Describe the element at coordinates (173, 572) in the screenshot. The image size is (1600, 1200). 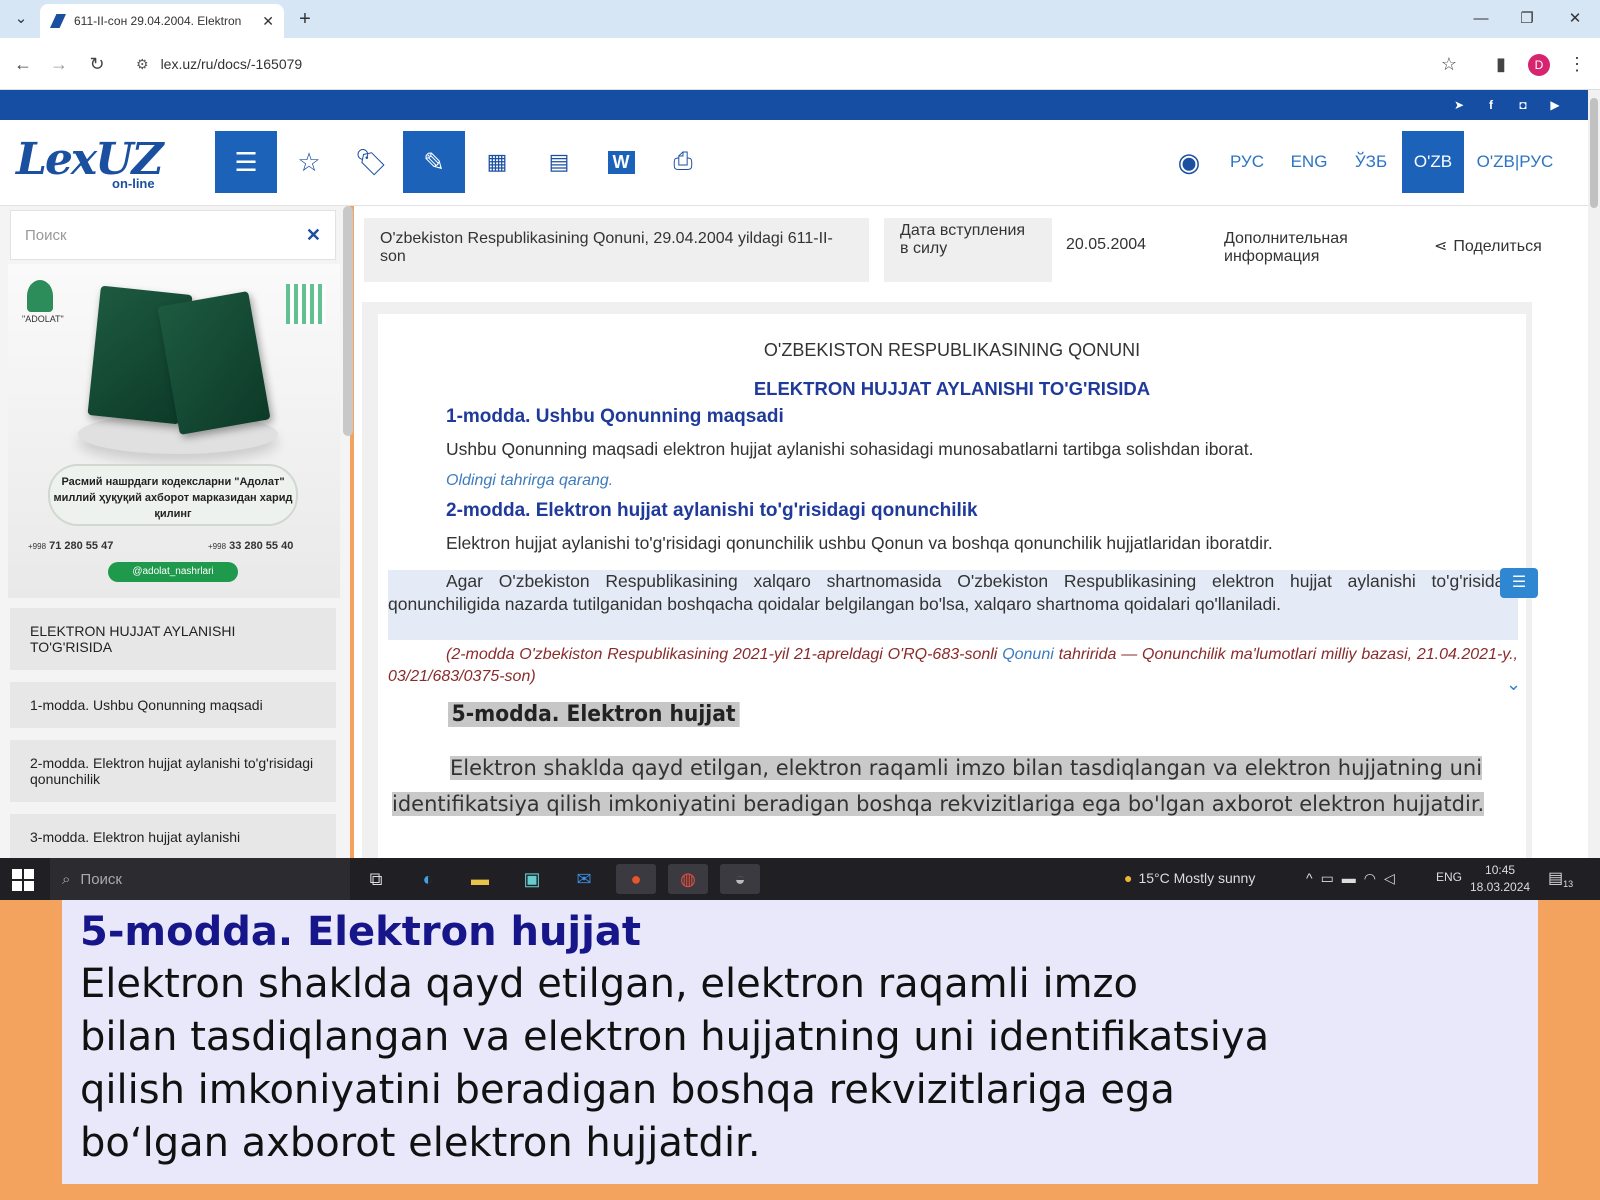
I see `telegram-handle: @adolat_nashrlari` at that location.